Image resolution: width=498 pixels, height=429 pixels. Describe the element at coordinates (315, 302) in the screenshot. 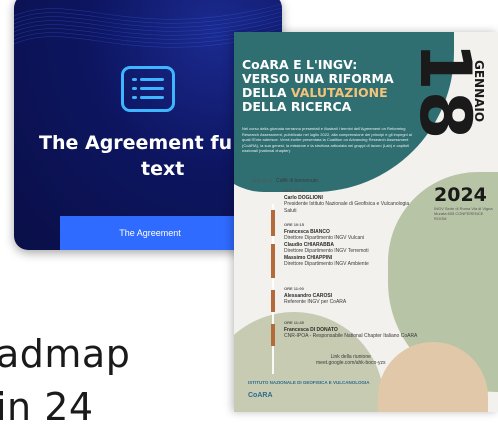

I see `speaker-role: Referente INGV per CoARA` at that location.